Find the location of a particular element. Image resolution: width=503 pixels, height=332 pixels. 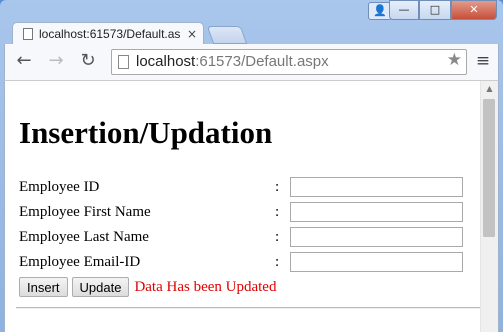

status-message: Data Has been Updated is located at coordinates (205, 286).